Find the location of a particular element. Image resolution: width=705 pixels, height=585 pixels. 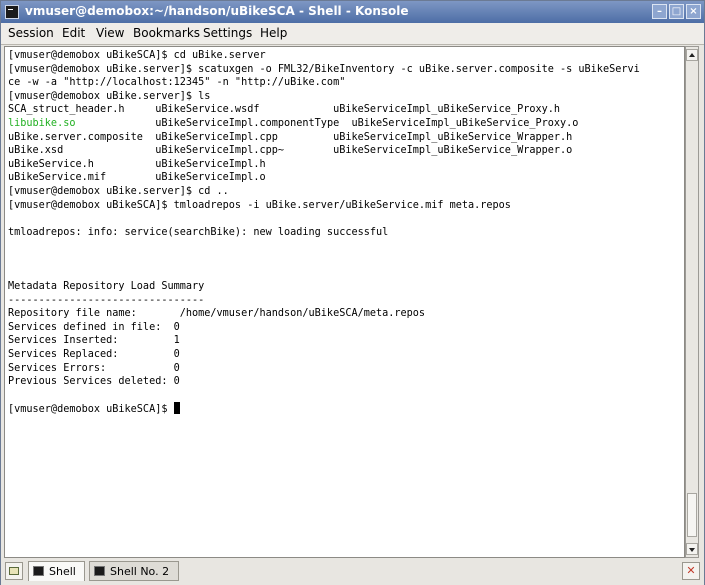

terminal-line: uBikeService.h uBikeServiceImpl.h is located at coordinates (137, 164).